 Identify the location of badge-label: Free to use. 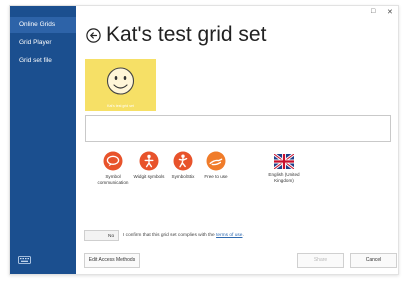
(216, 176).